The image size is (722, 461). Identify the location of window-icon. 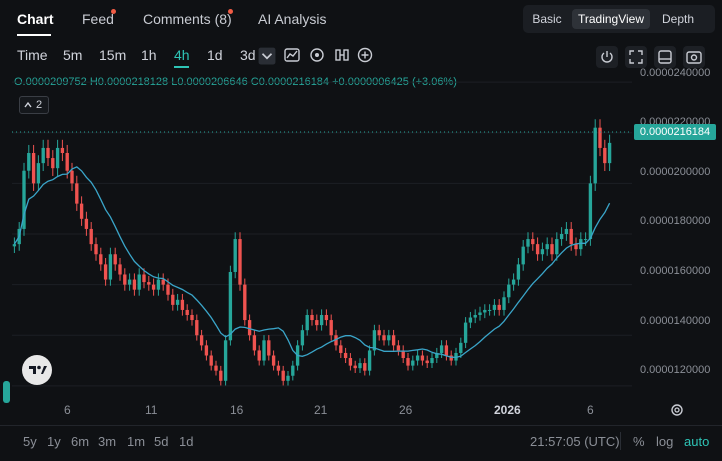
(665, 57).